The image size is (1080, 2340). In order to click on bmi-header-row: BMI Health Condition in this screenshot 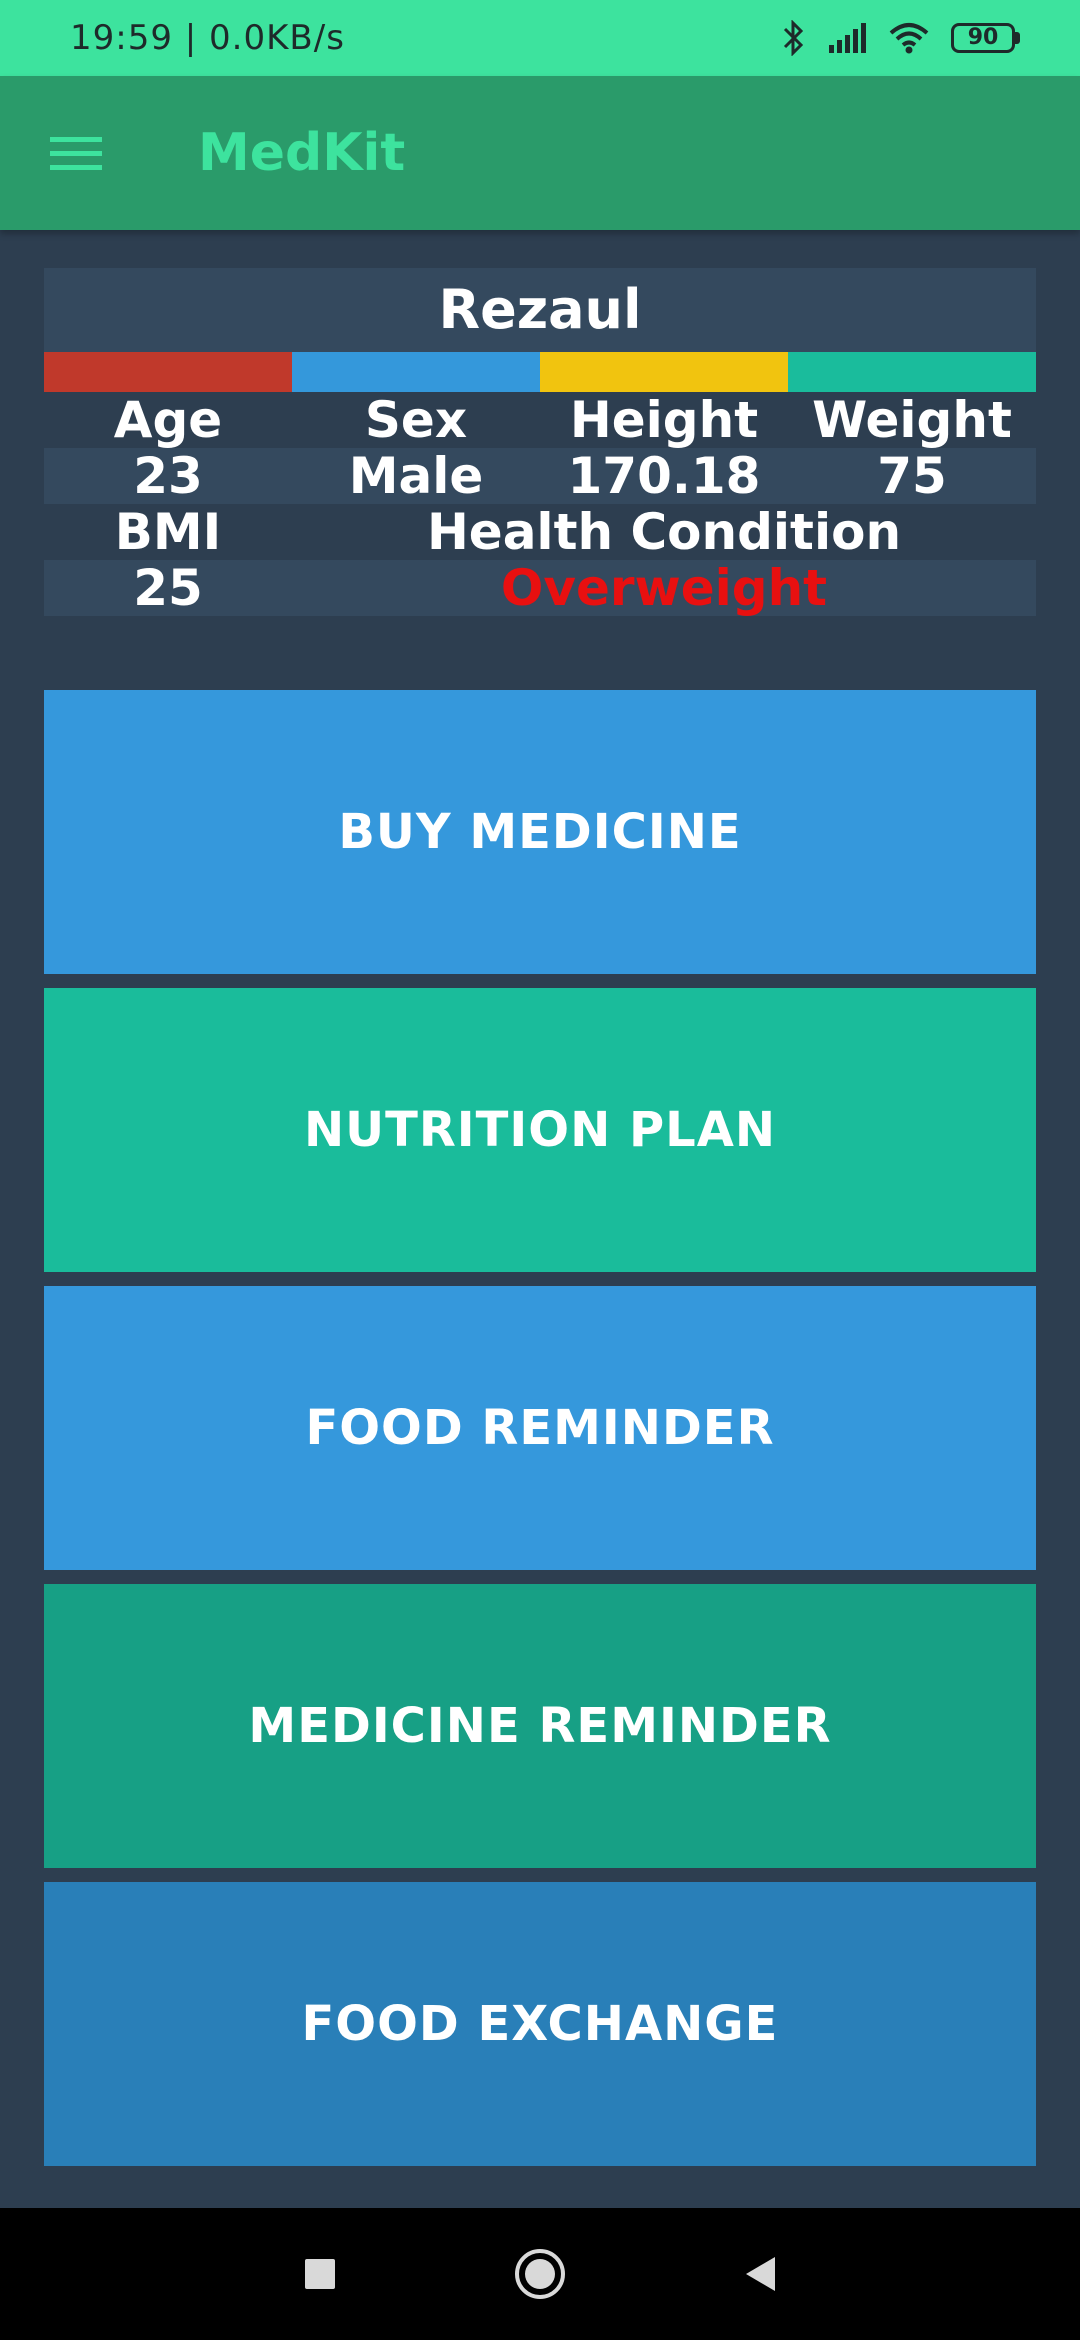, I will do `click(540, 532)`.